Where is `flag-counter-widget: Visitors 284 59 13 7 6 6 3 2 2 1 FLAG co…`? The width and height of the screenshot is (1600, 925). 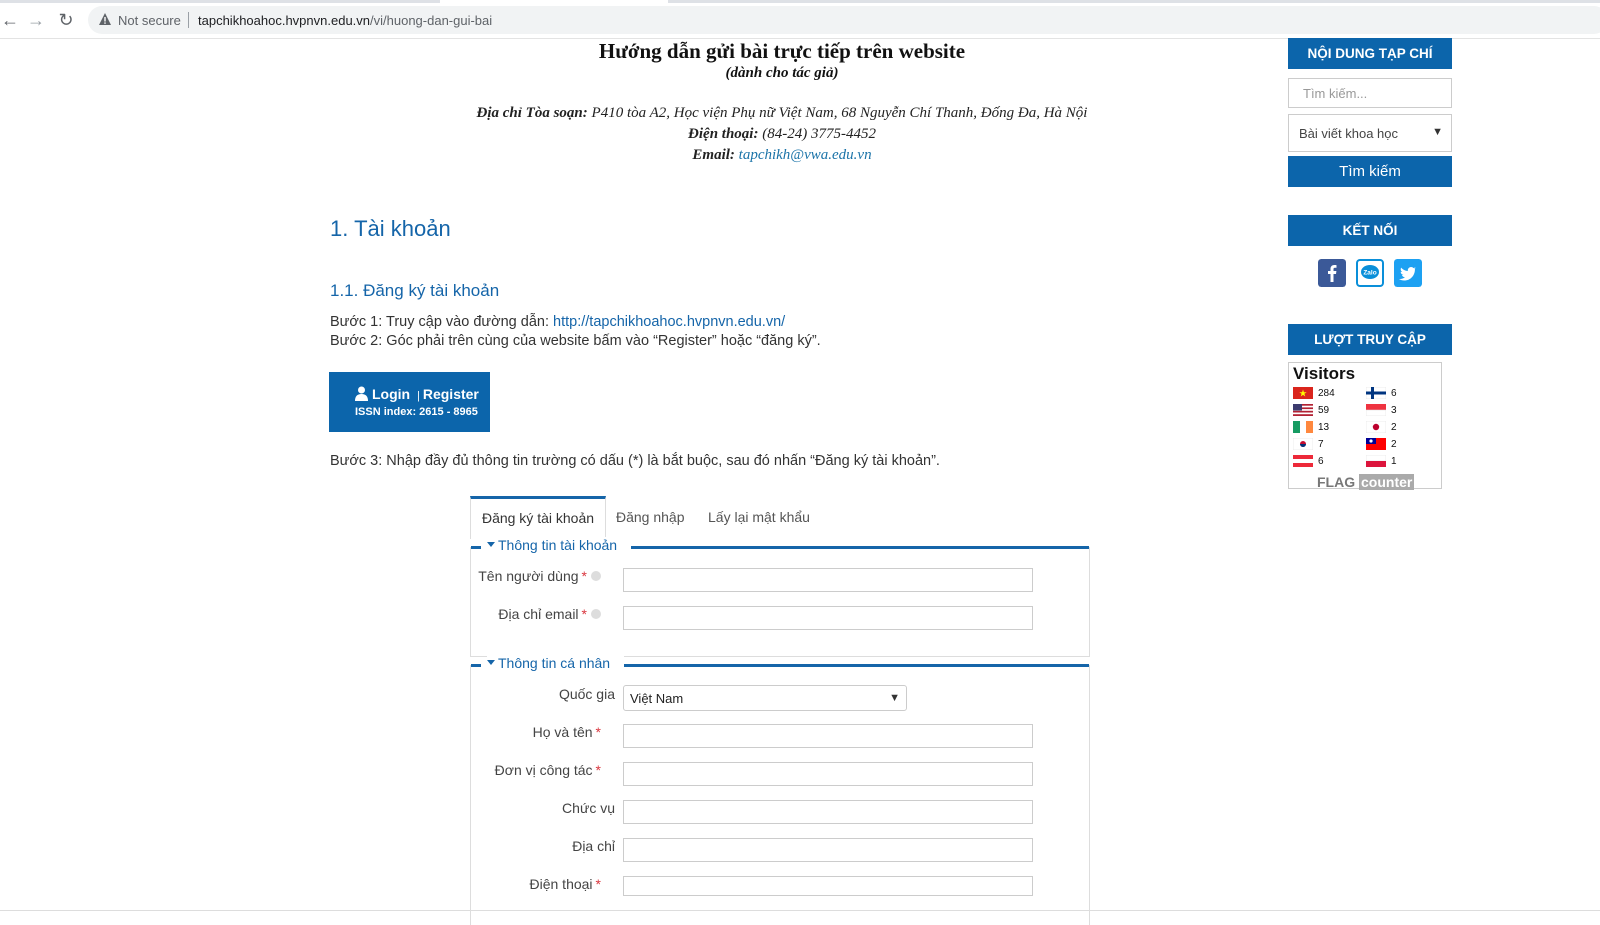 flag-counter-widget: Visitors 284 59 13 7 6 6 3 2 2 1 FLAG co… is located at coordinates (1365, 426).